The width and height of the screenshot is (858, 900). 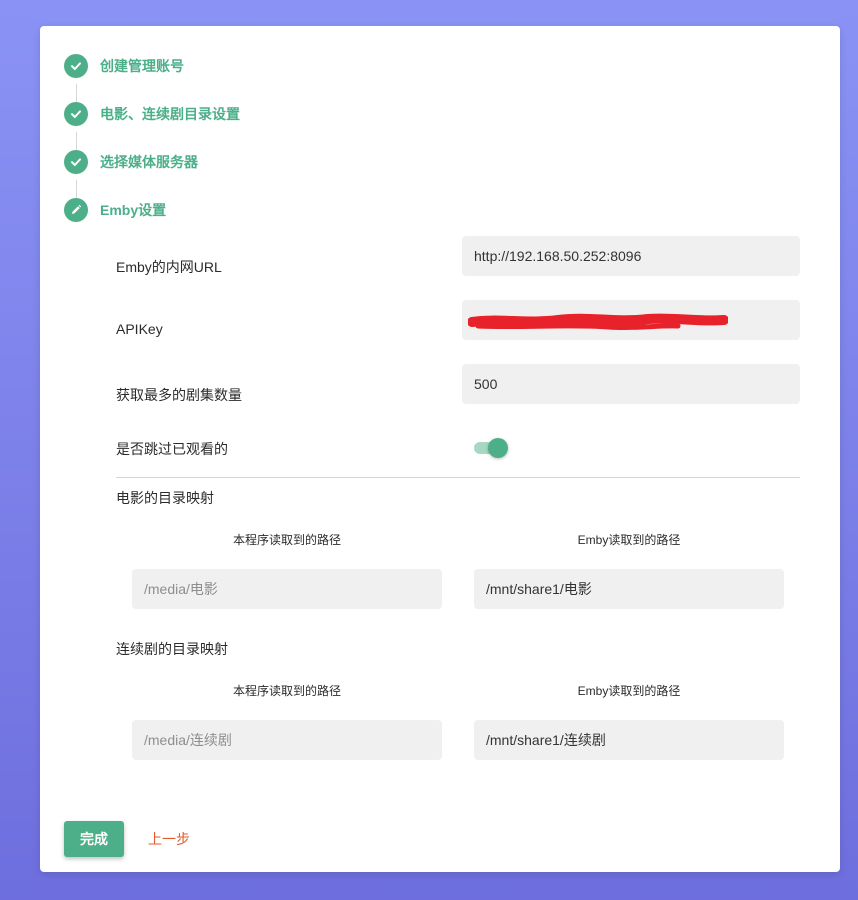 I want to click on skip-watched-toggle, so click(x=491, y=448).